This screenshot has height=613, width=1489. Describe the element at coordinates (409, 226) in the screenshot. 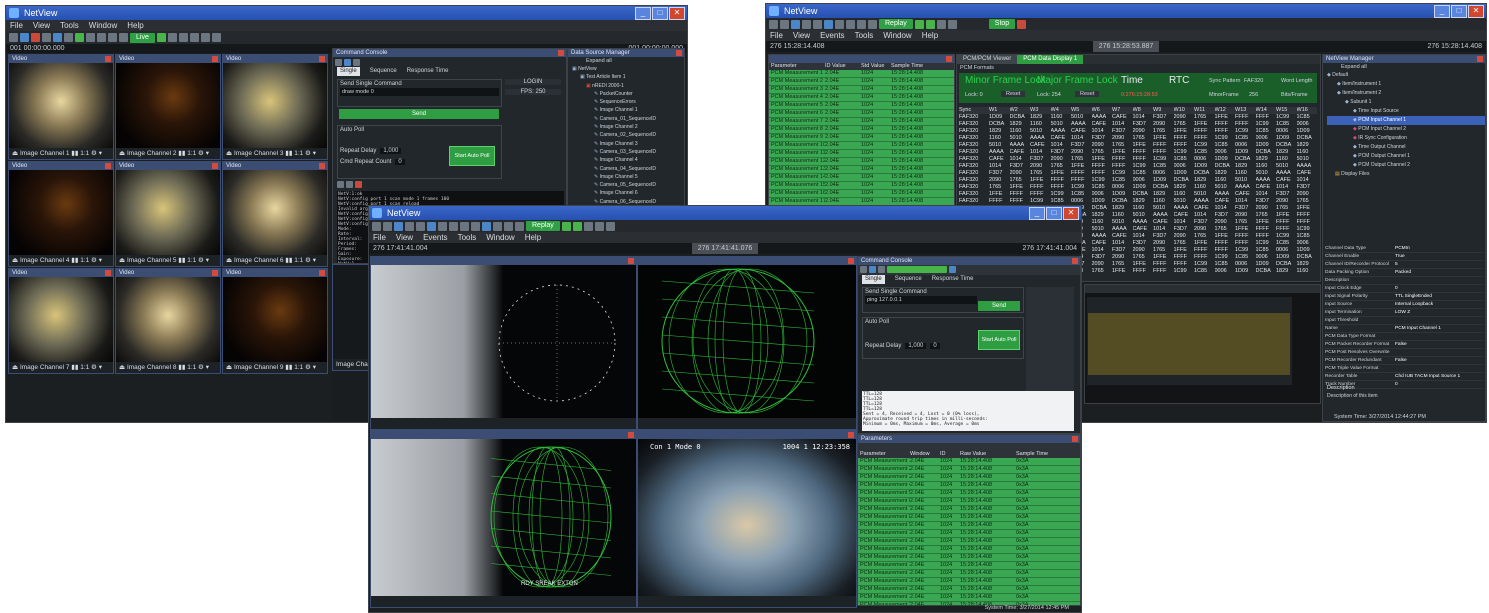

I see `grid-icon` at that location.